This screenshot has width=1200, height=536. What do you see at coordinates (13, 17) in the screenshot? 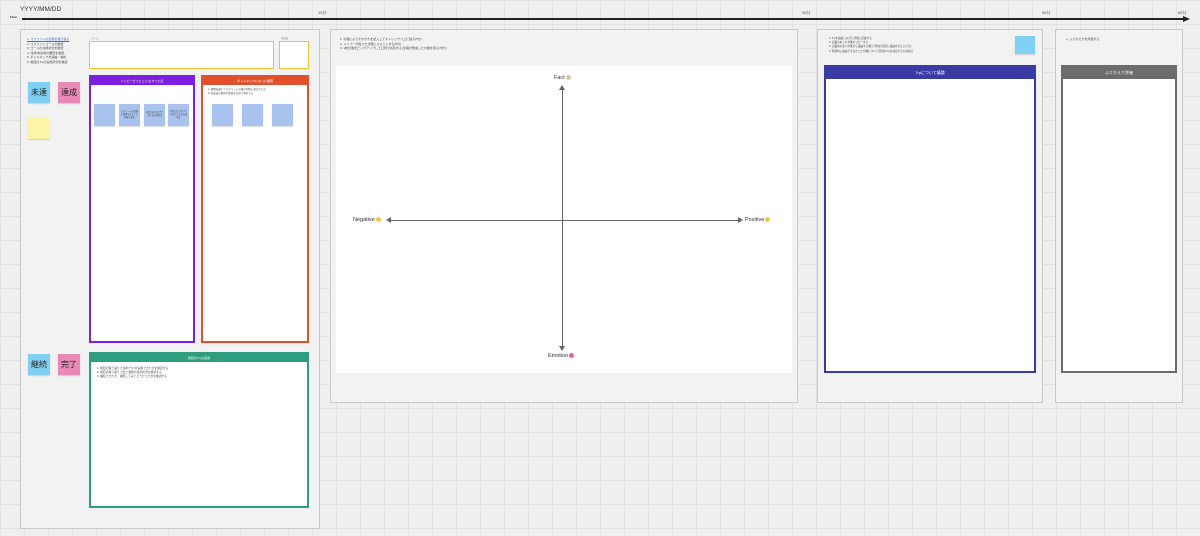
I see `timeline-label: Flow` at bounding box center [13, 17].